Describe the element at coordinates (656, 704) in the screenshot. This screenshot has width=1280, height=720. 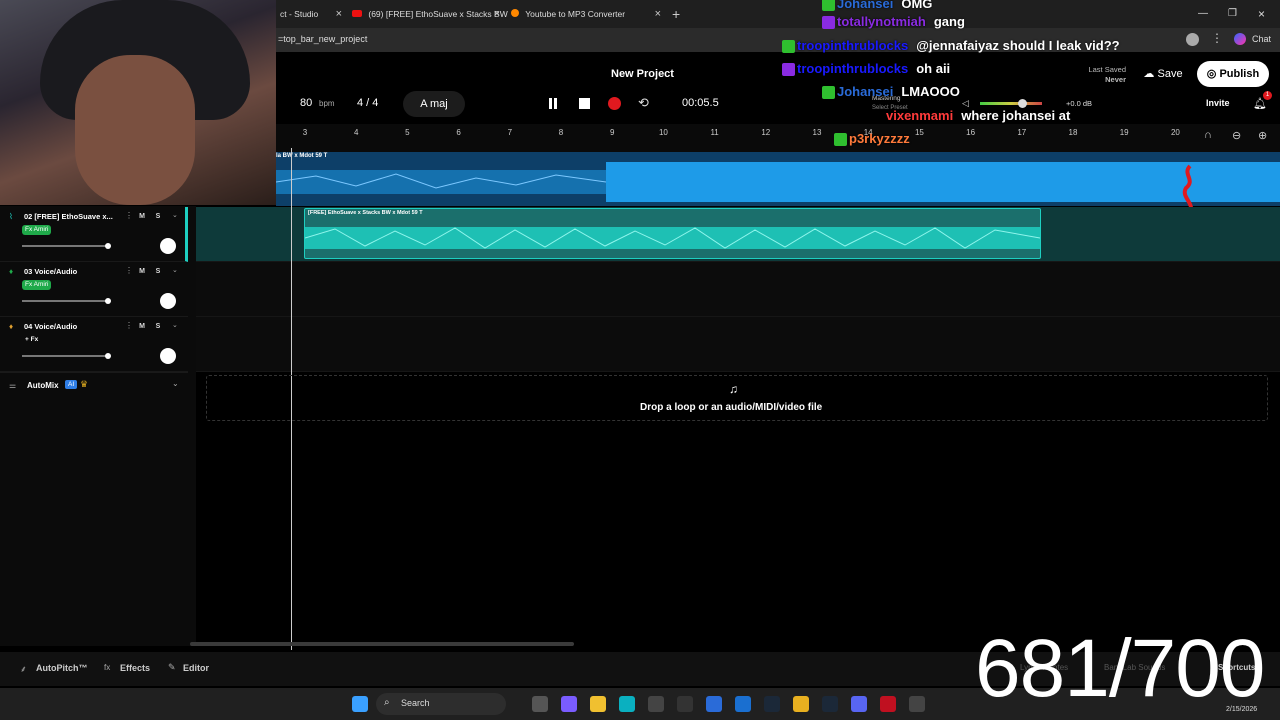
I see `store-icon` at that location.